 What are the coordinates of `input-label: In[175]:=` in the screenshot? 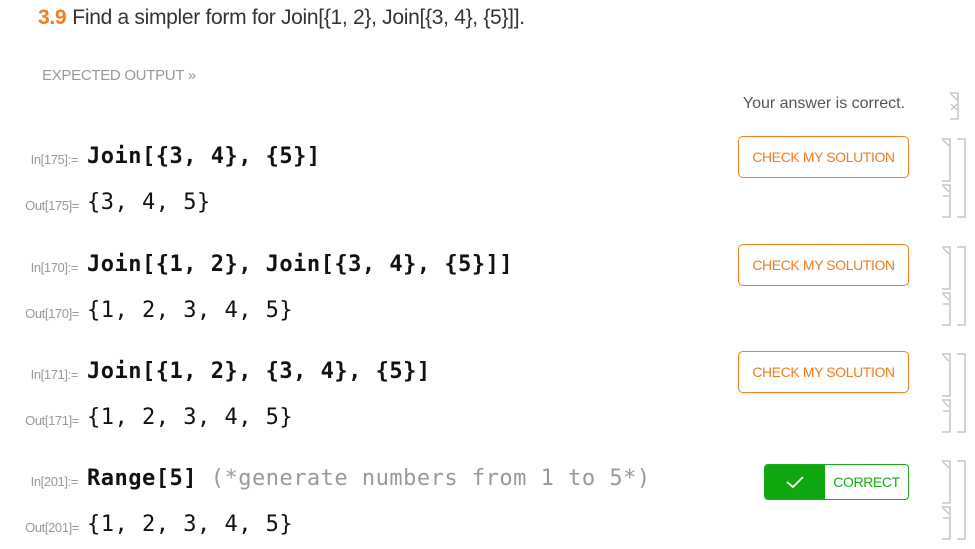 It's located at (54, 159).